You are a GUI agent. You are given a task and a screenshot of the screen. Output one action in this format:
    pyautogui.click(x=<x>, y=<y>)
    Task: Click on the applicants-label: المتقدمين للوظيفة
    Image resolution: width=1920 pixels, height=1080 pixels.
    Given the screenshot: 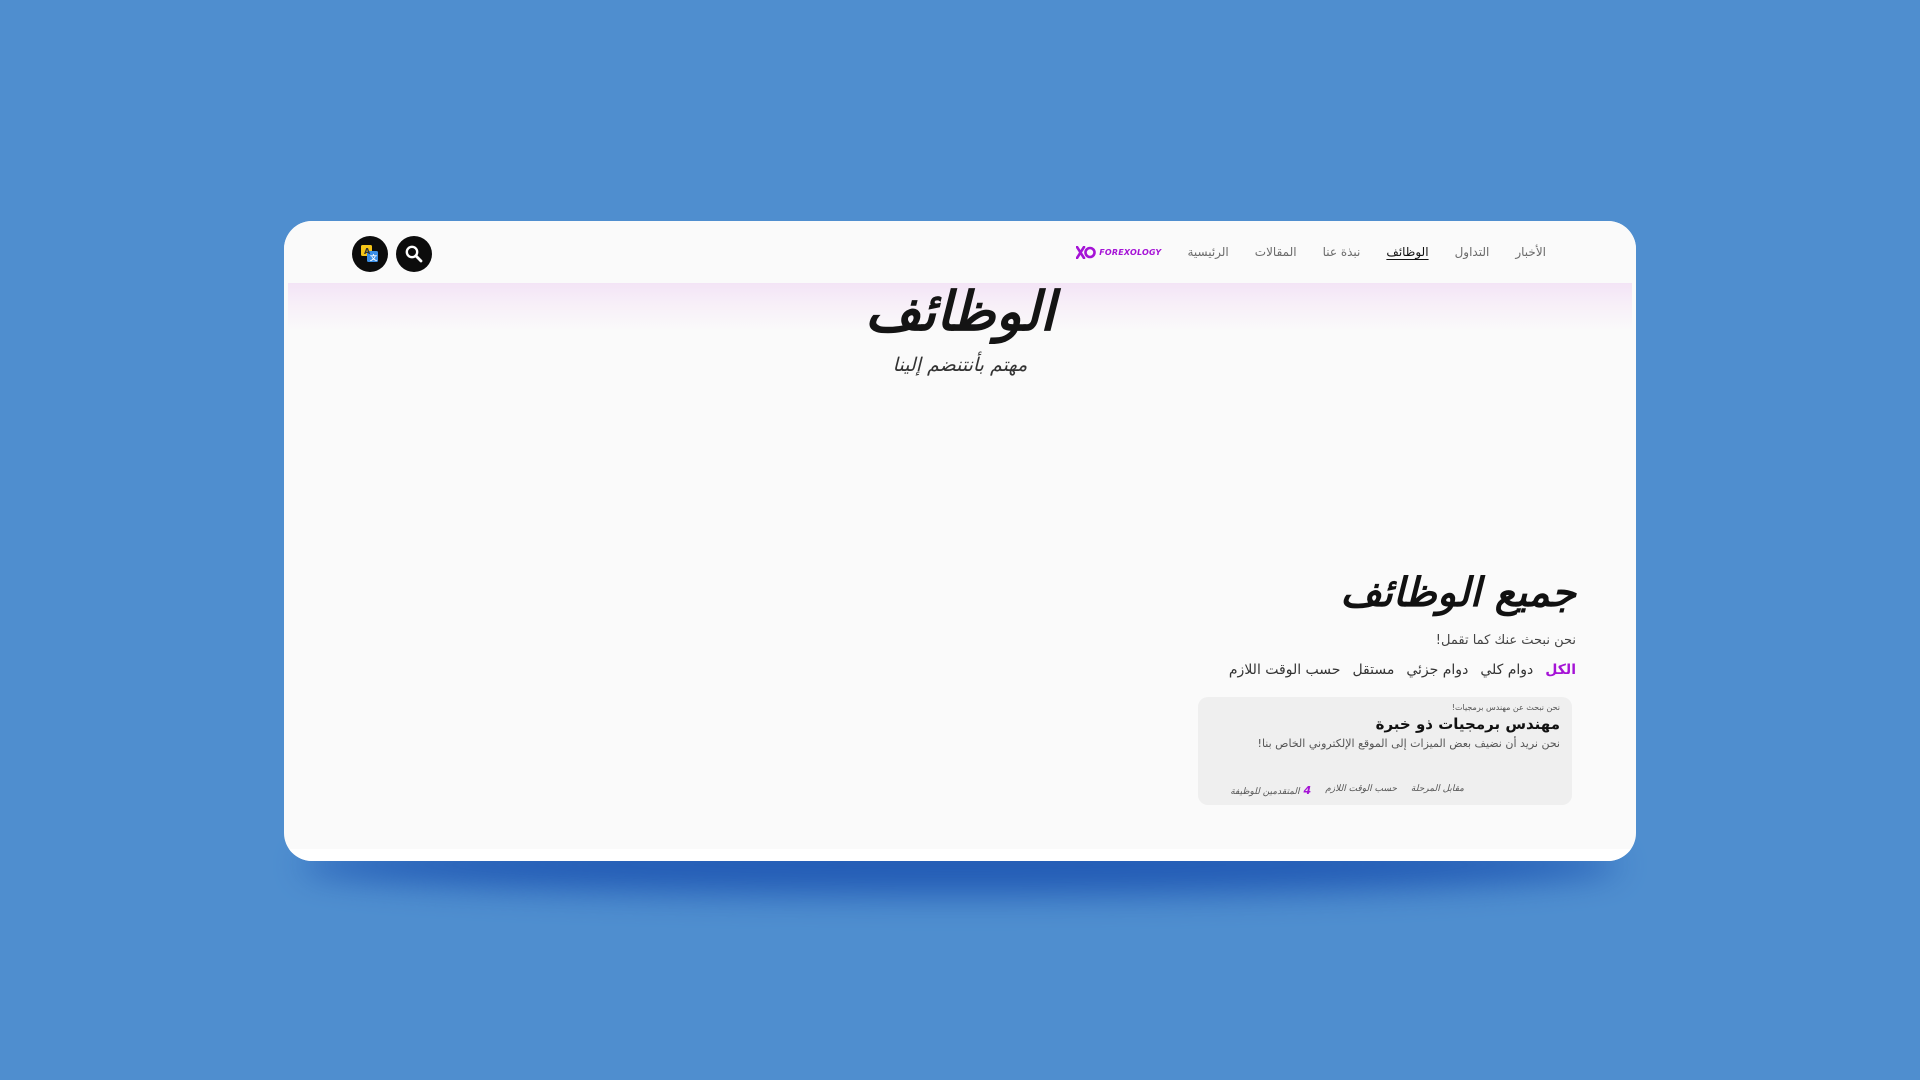 What is the action you would take?
    pyautogui.click(x=1265, y=792)
    